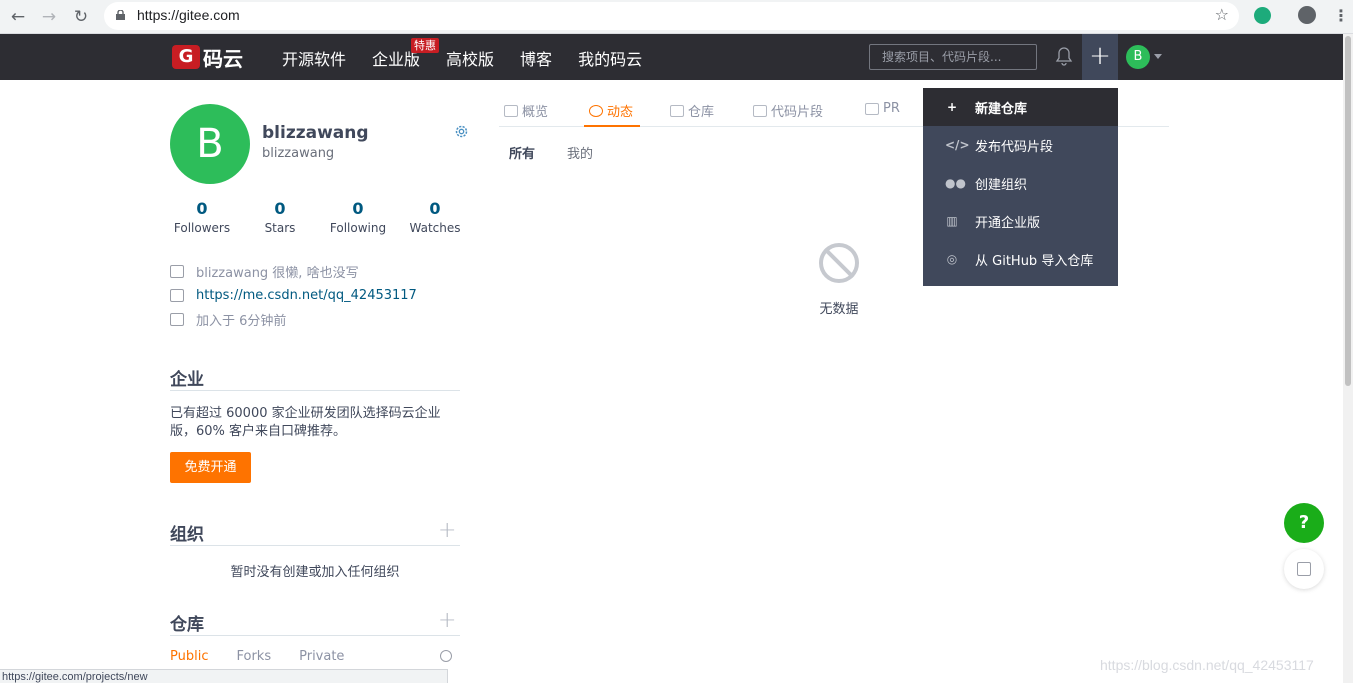 The height and width of the screenshot is (683, 1353). What do you see at coordinates (18, 17) in the screenshot?
I see `back-icon: ←` at bounding box center [18, 17].